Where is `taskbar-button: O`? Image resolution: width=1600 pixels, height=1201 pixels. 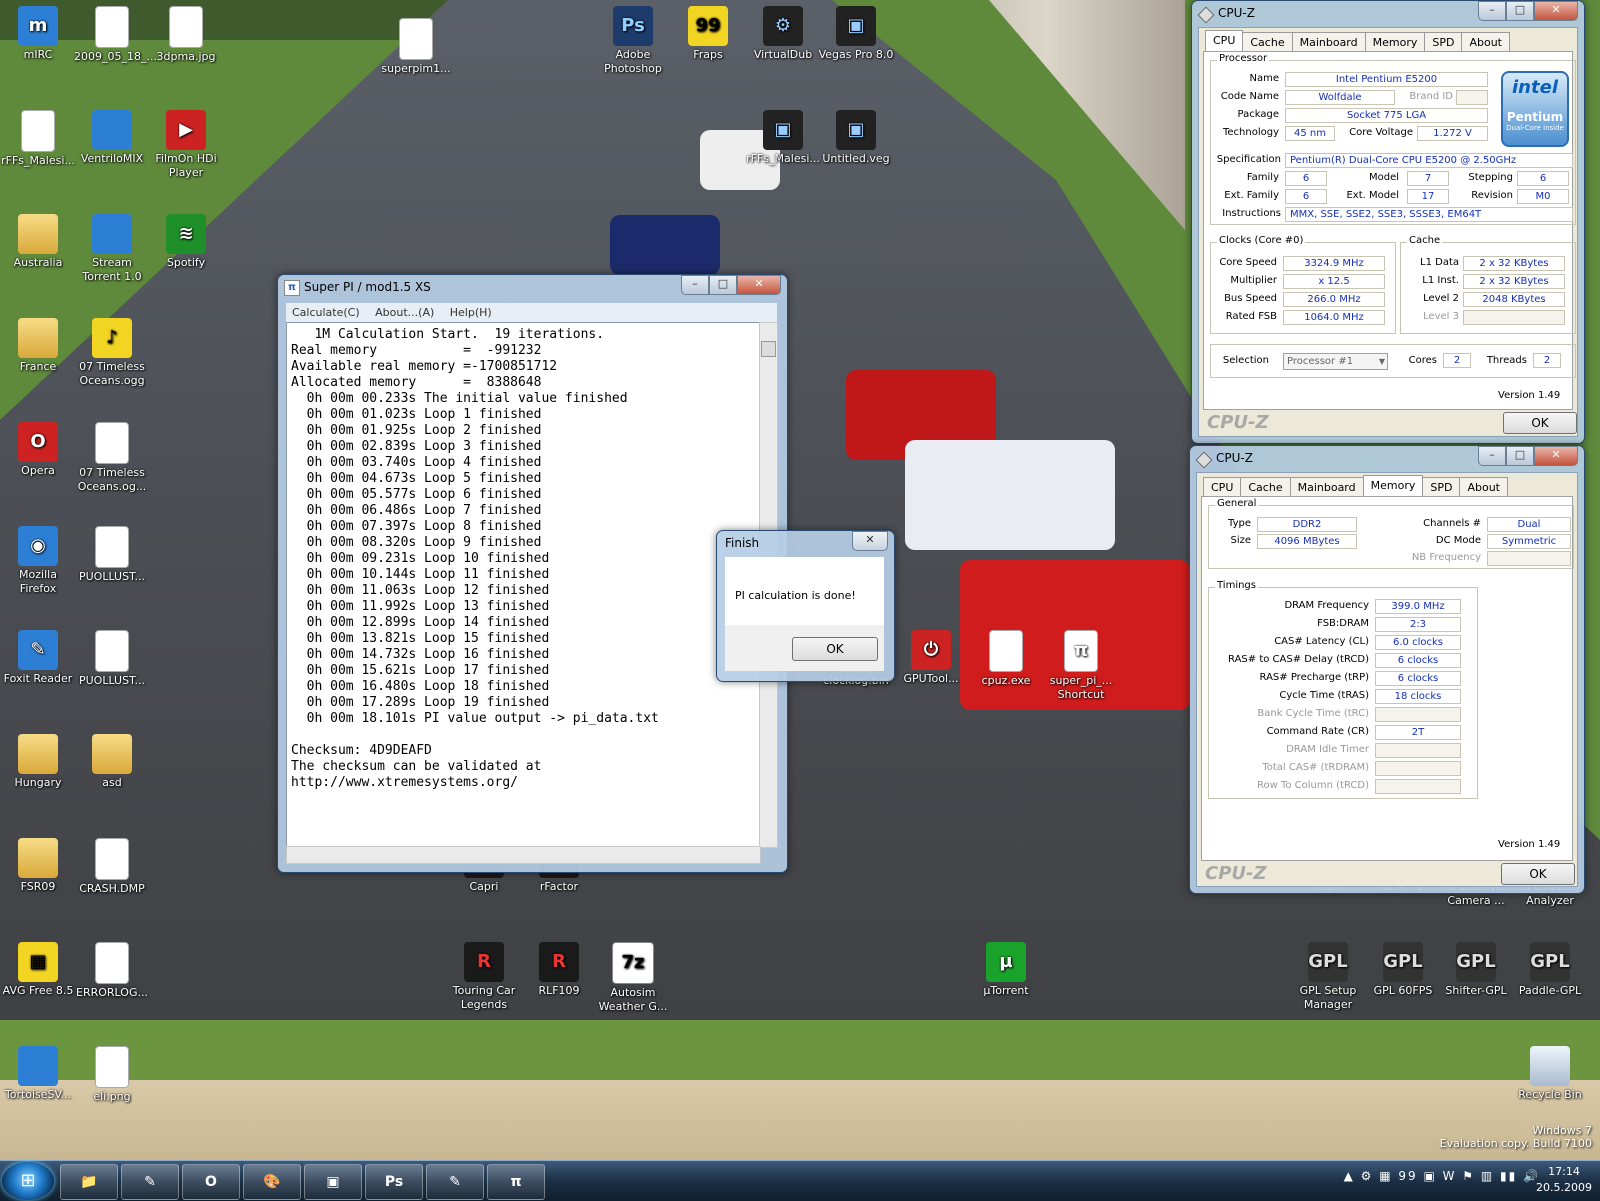 taskbar-button: O is located at coordinates (211, 1182).